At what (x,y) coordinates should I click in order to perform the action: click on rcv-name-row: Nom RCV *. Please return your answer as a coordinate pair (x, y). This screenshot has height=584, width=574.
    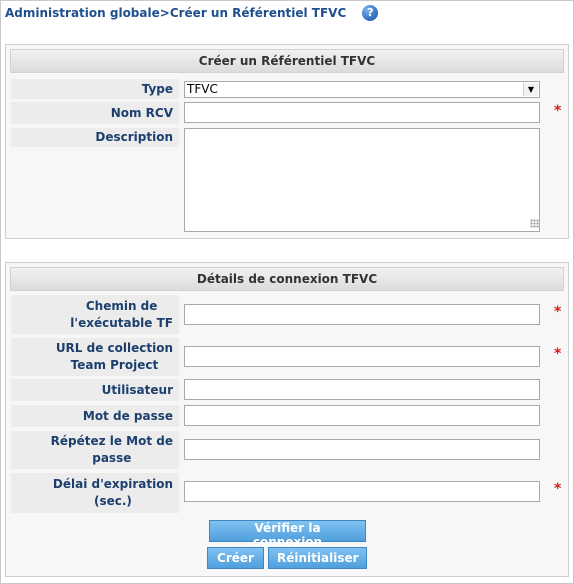
    Looking at the image, I should click on (288, 113).